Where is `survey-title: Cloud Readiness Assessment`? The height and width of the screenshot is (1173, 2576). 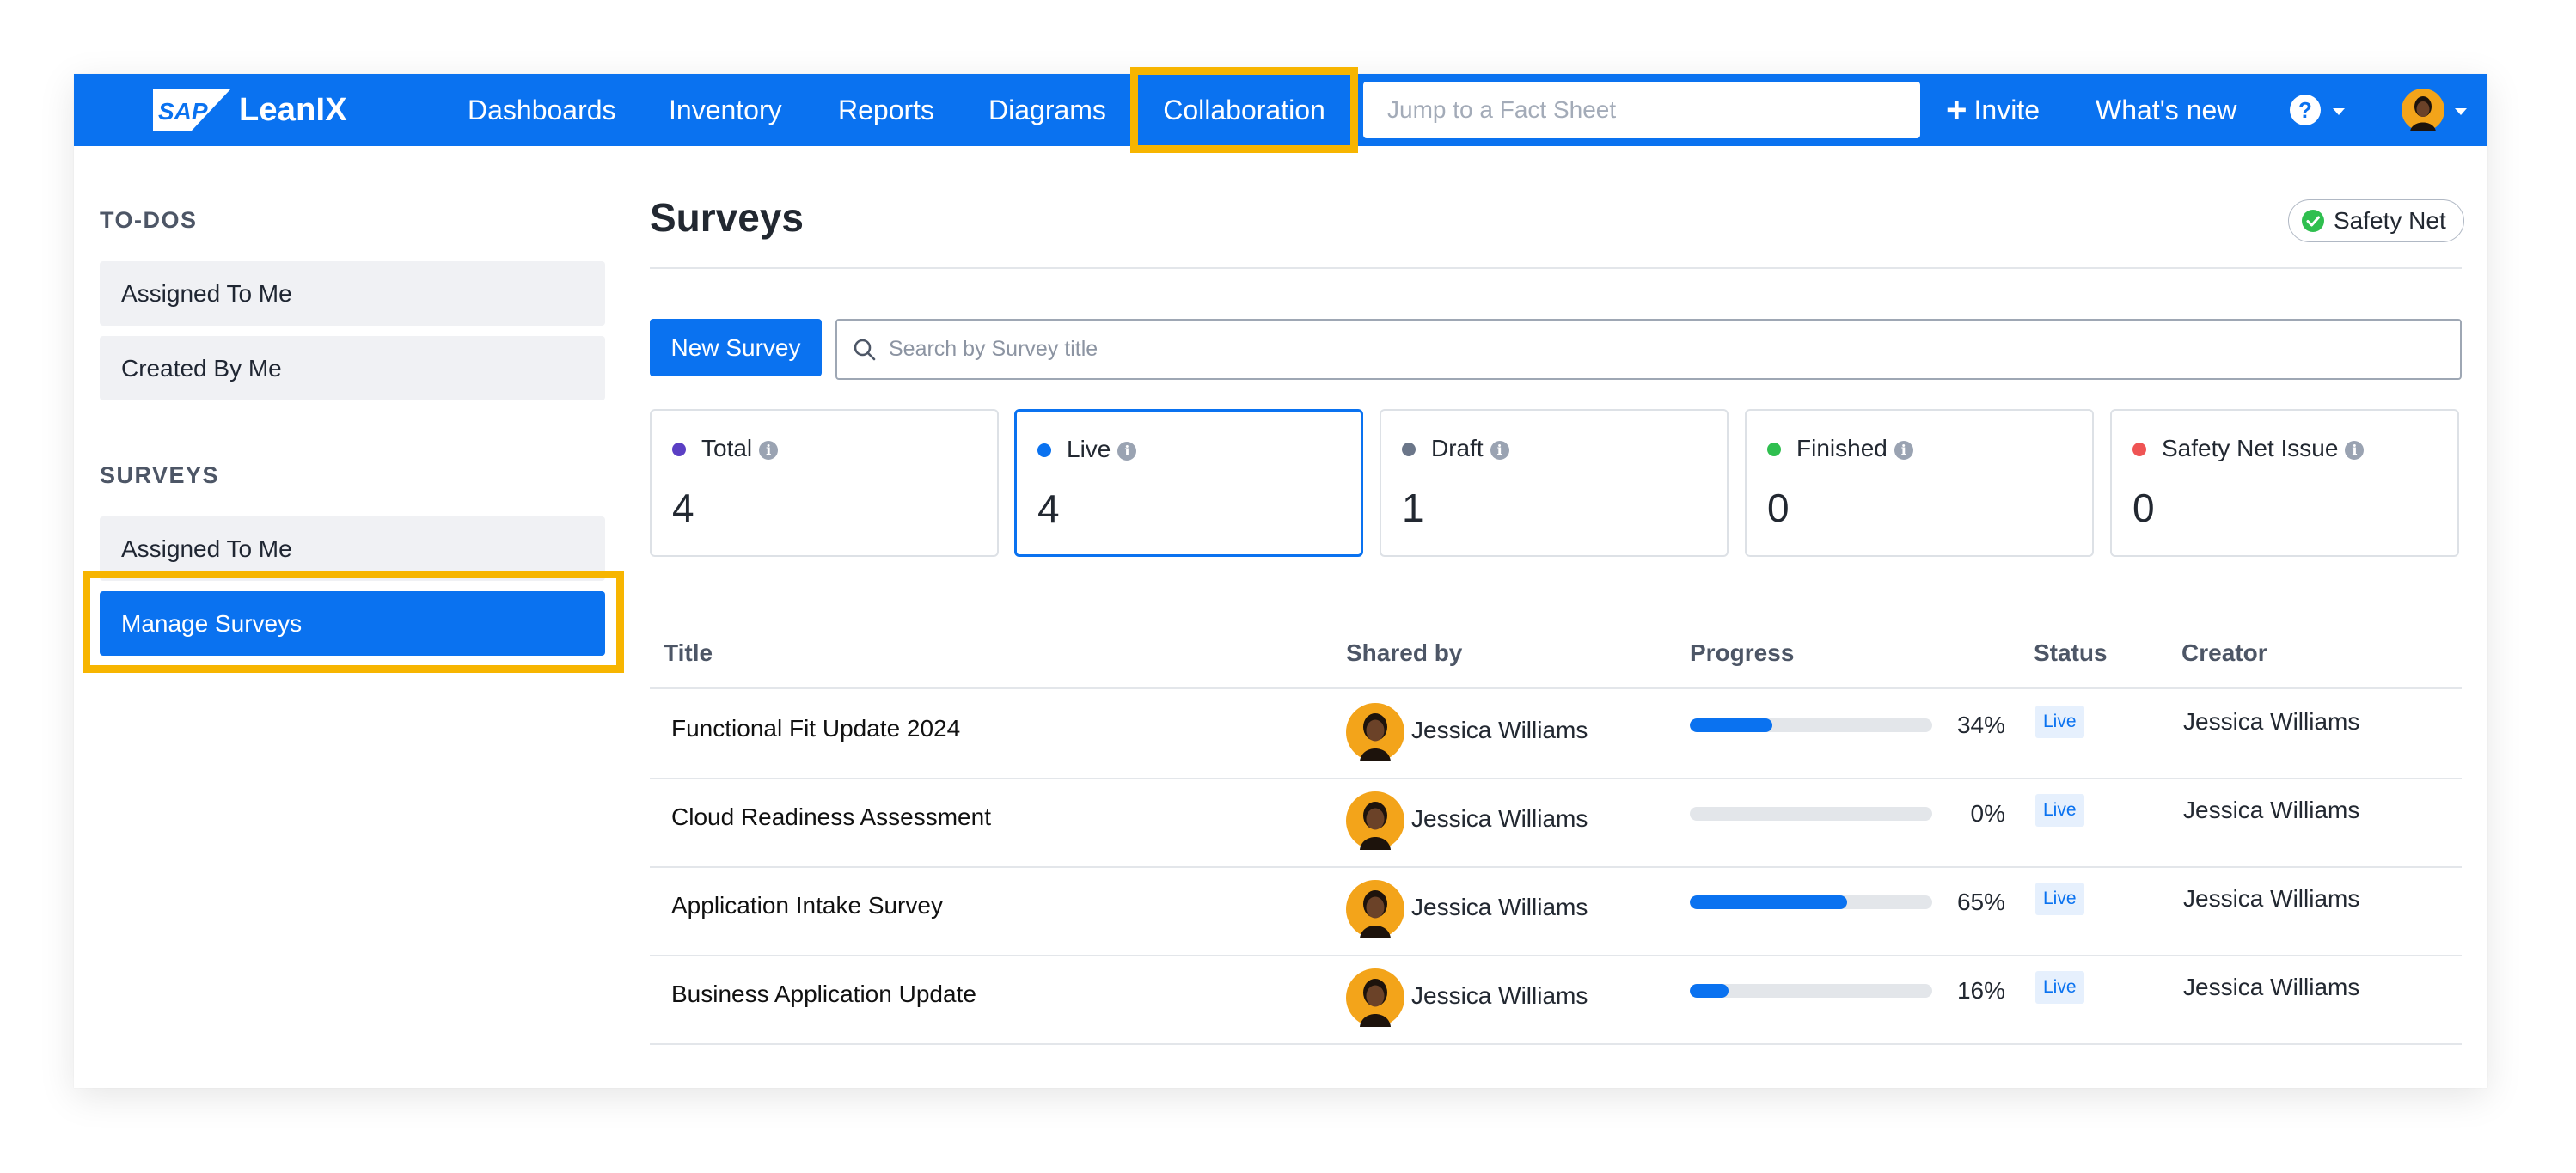 survey-title: Cloud Readiness Assessment is located at coordinates (831, 817).